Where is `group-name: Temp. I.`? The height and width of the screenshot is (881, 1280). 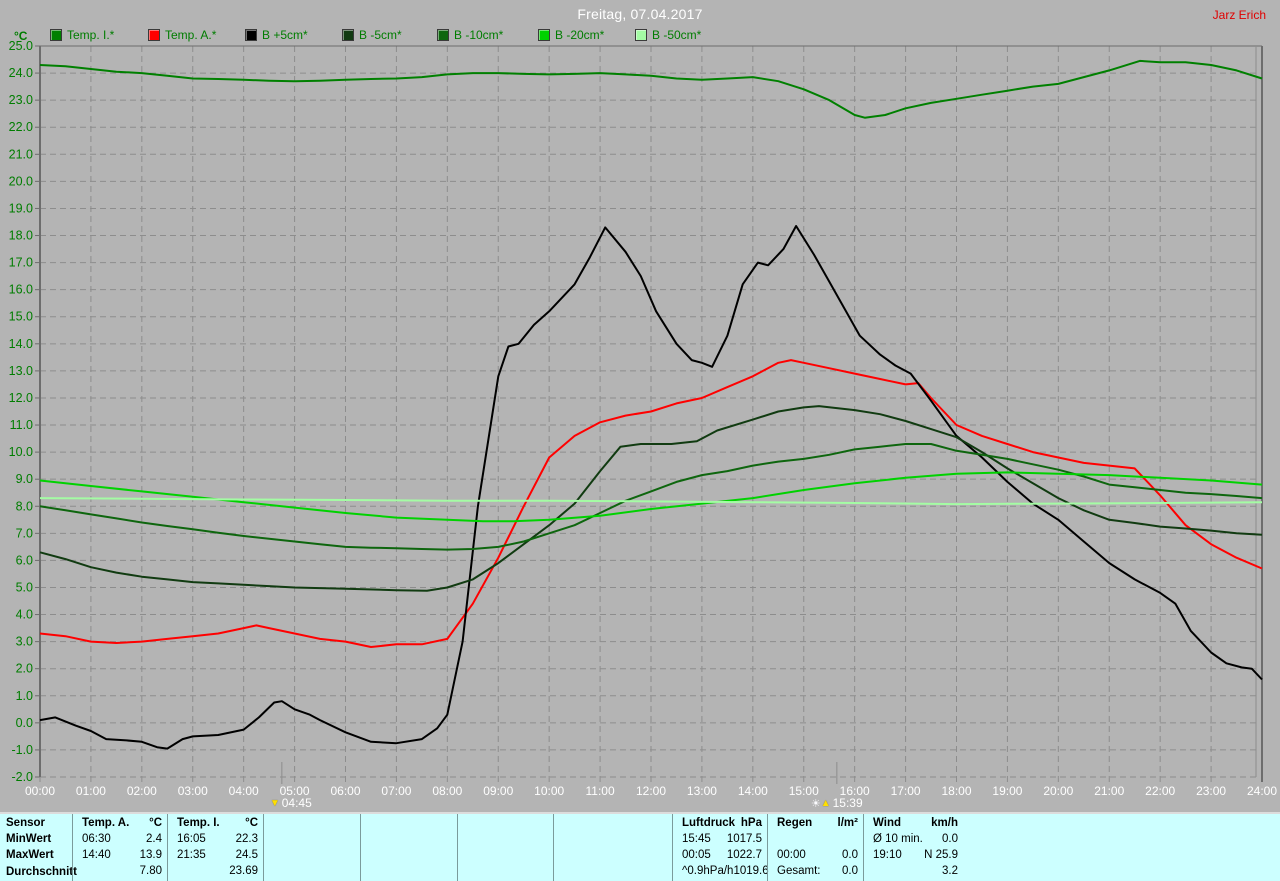
group-name: Temp. I. is located at coordinates (198, 823).